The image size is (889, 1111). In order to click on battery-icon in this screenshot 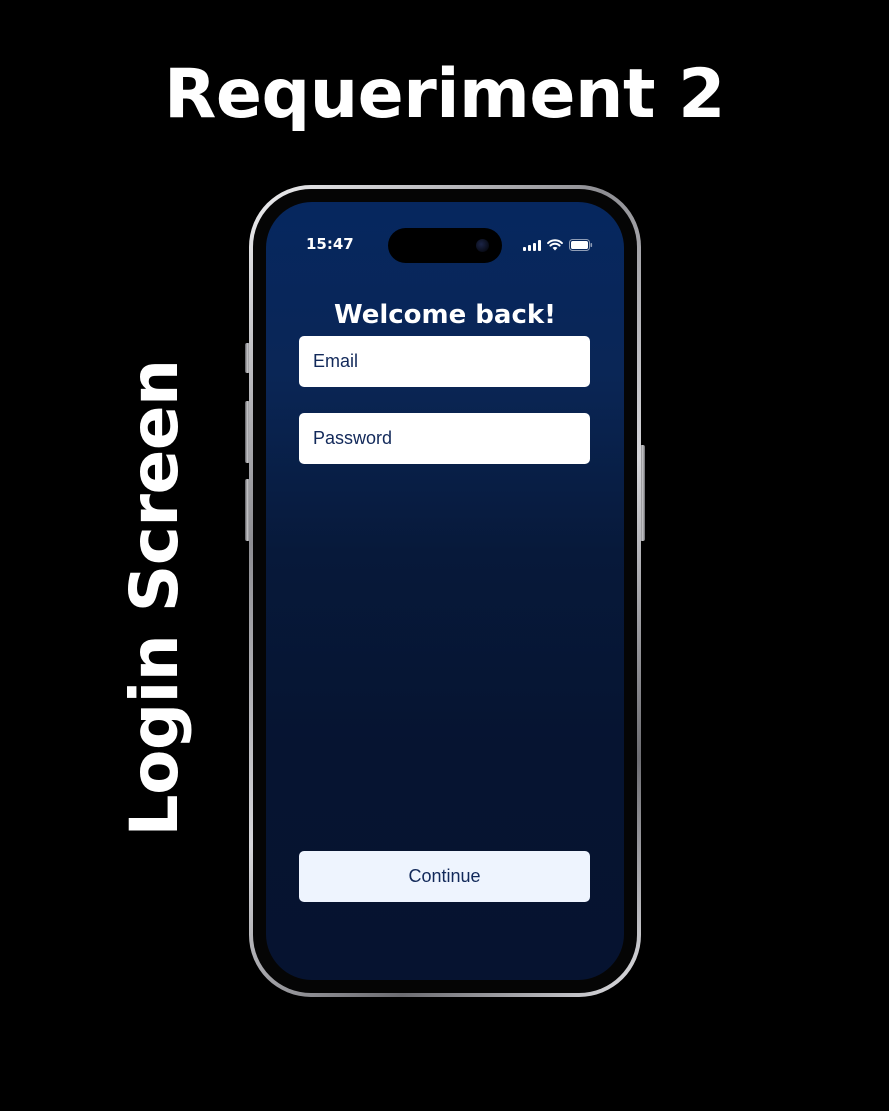, I will do `click(581, 245)`.